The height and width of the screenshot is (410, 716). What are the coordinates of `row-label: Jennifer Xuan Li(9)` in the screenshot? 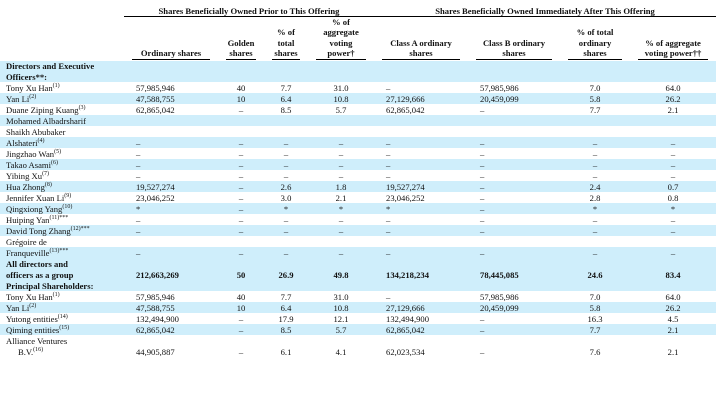 It's located at (62, 197).